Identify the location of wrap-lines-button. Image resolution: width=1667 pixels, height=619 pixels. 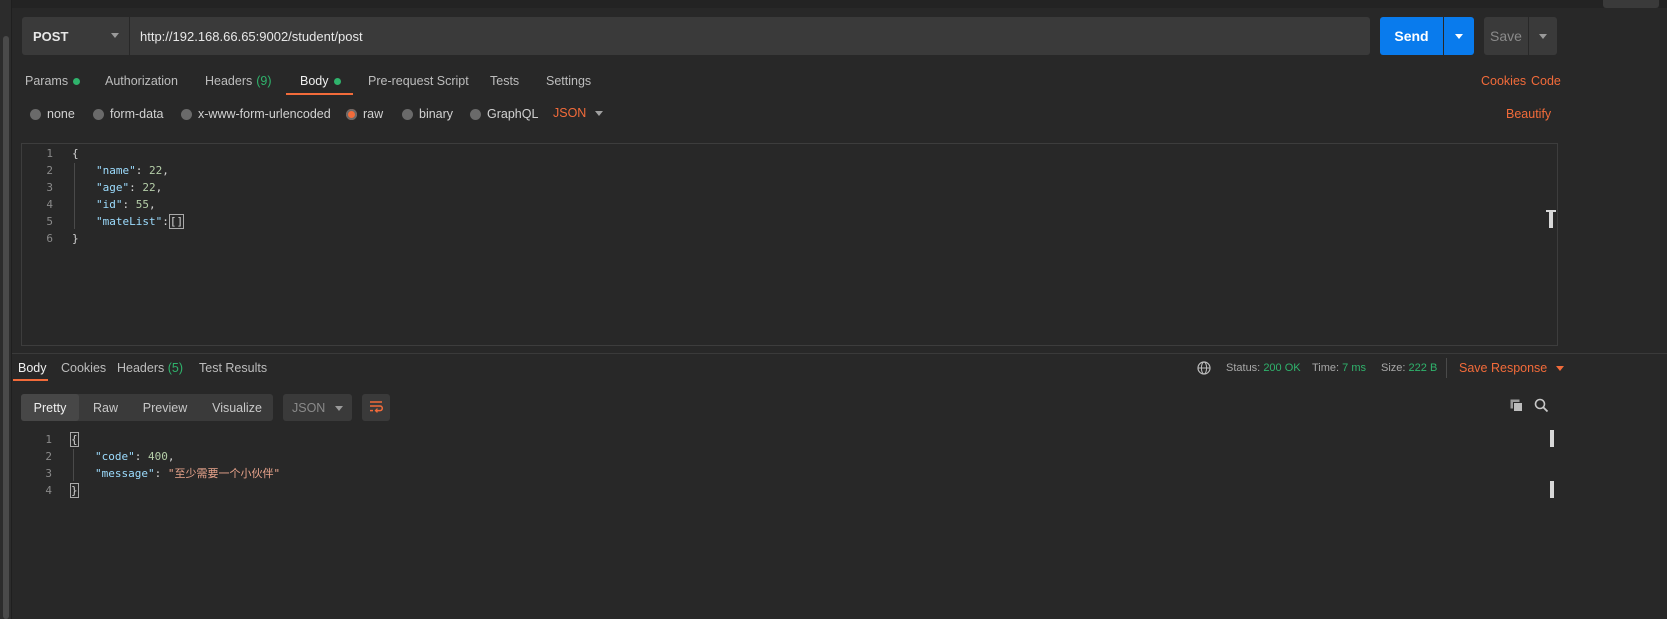
(376, 407).